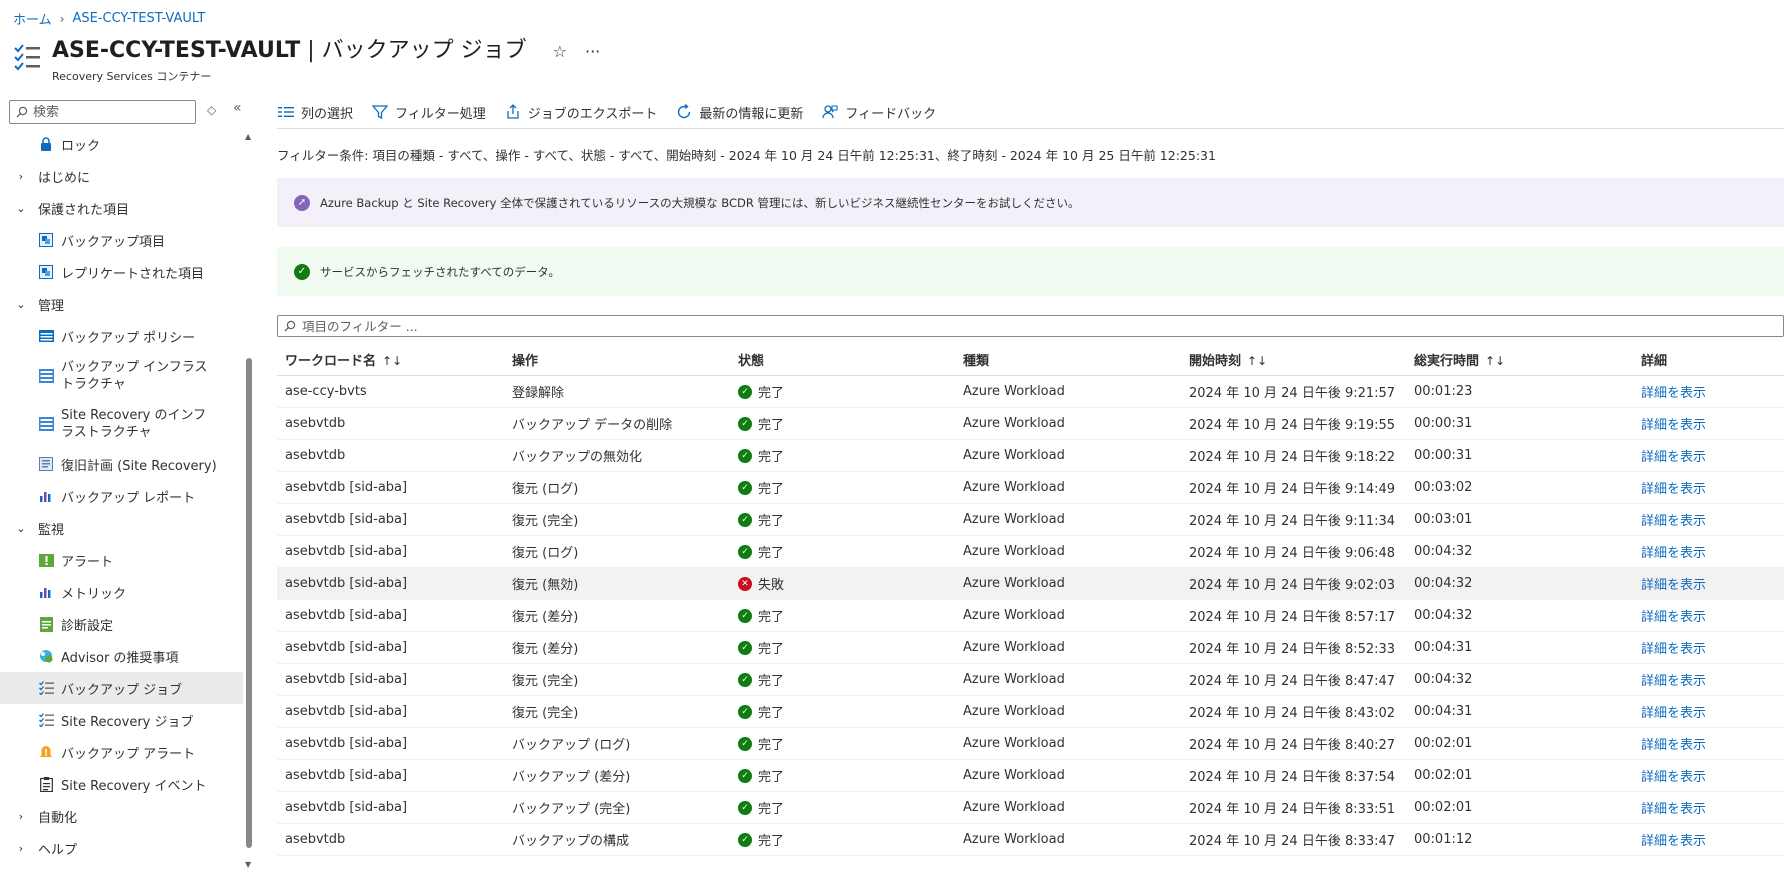 The height and width of the screenshot is (874, 1784). I want to click on sidebar-group-getting-started: › はじめに, so click(121, 176).